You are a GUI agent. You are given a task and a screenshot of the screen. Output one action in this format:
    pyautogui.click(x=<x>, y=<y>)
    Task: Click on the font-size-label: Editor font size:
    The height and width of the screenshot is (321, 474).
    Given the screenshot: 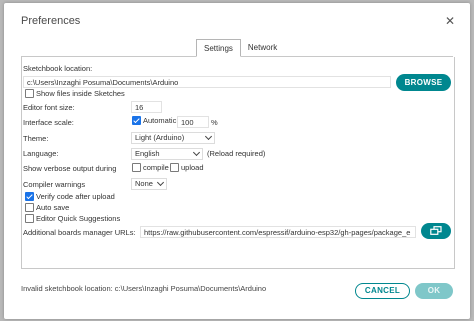 What is the action you would take?
    pyautogui.click(x=49, y=107)
    